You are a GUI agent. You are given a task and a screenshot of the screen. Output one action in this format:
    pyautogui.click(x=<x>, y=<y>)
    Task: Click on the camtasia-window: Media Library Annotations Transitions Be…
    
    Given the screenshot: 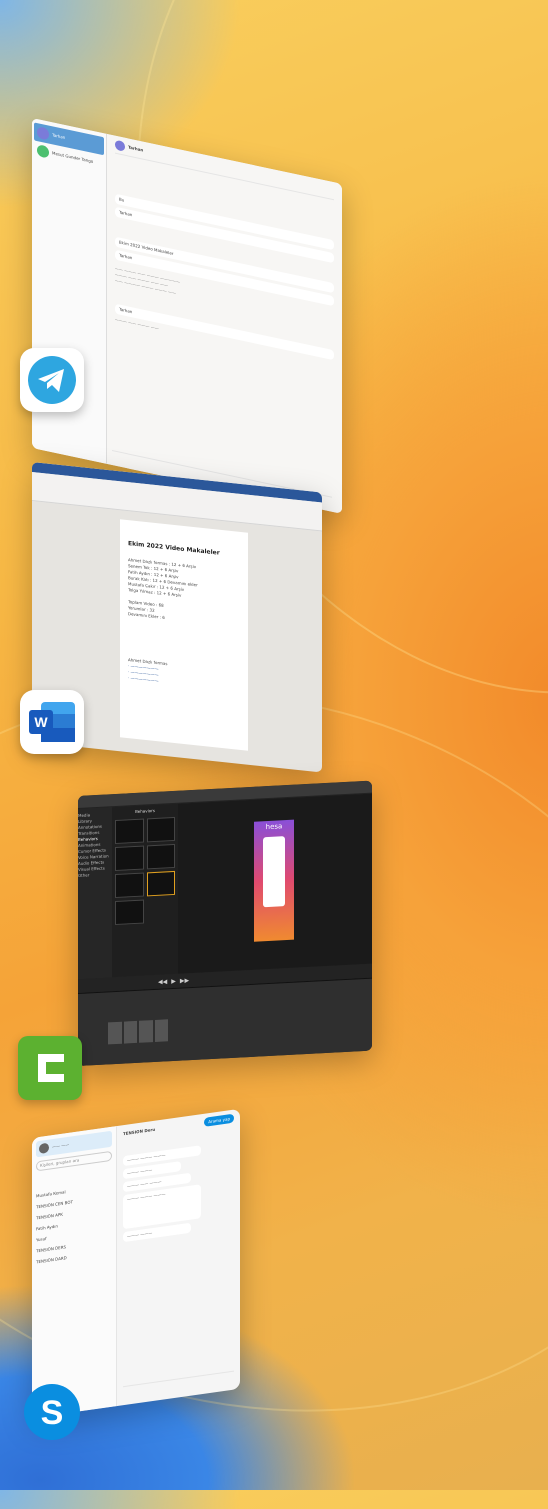 What is the action you would take?
    pyautogui.click(x=225, y=923)
    